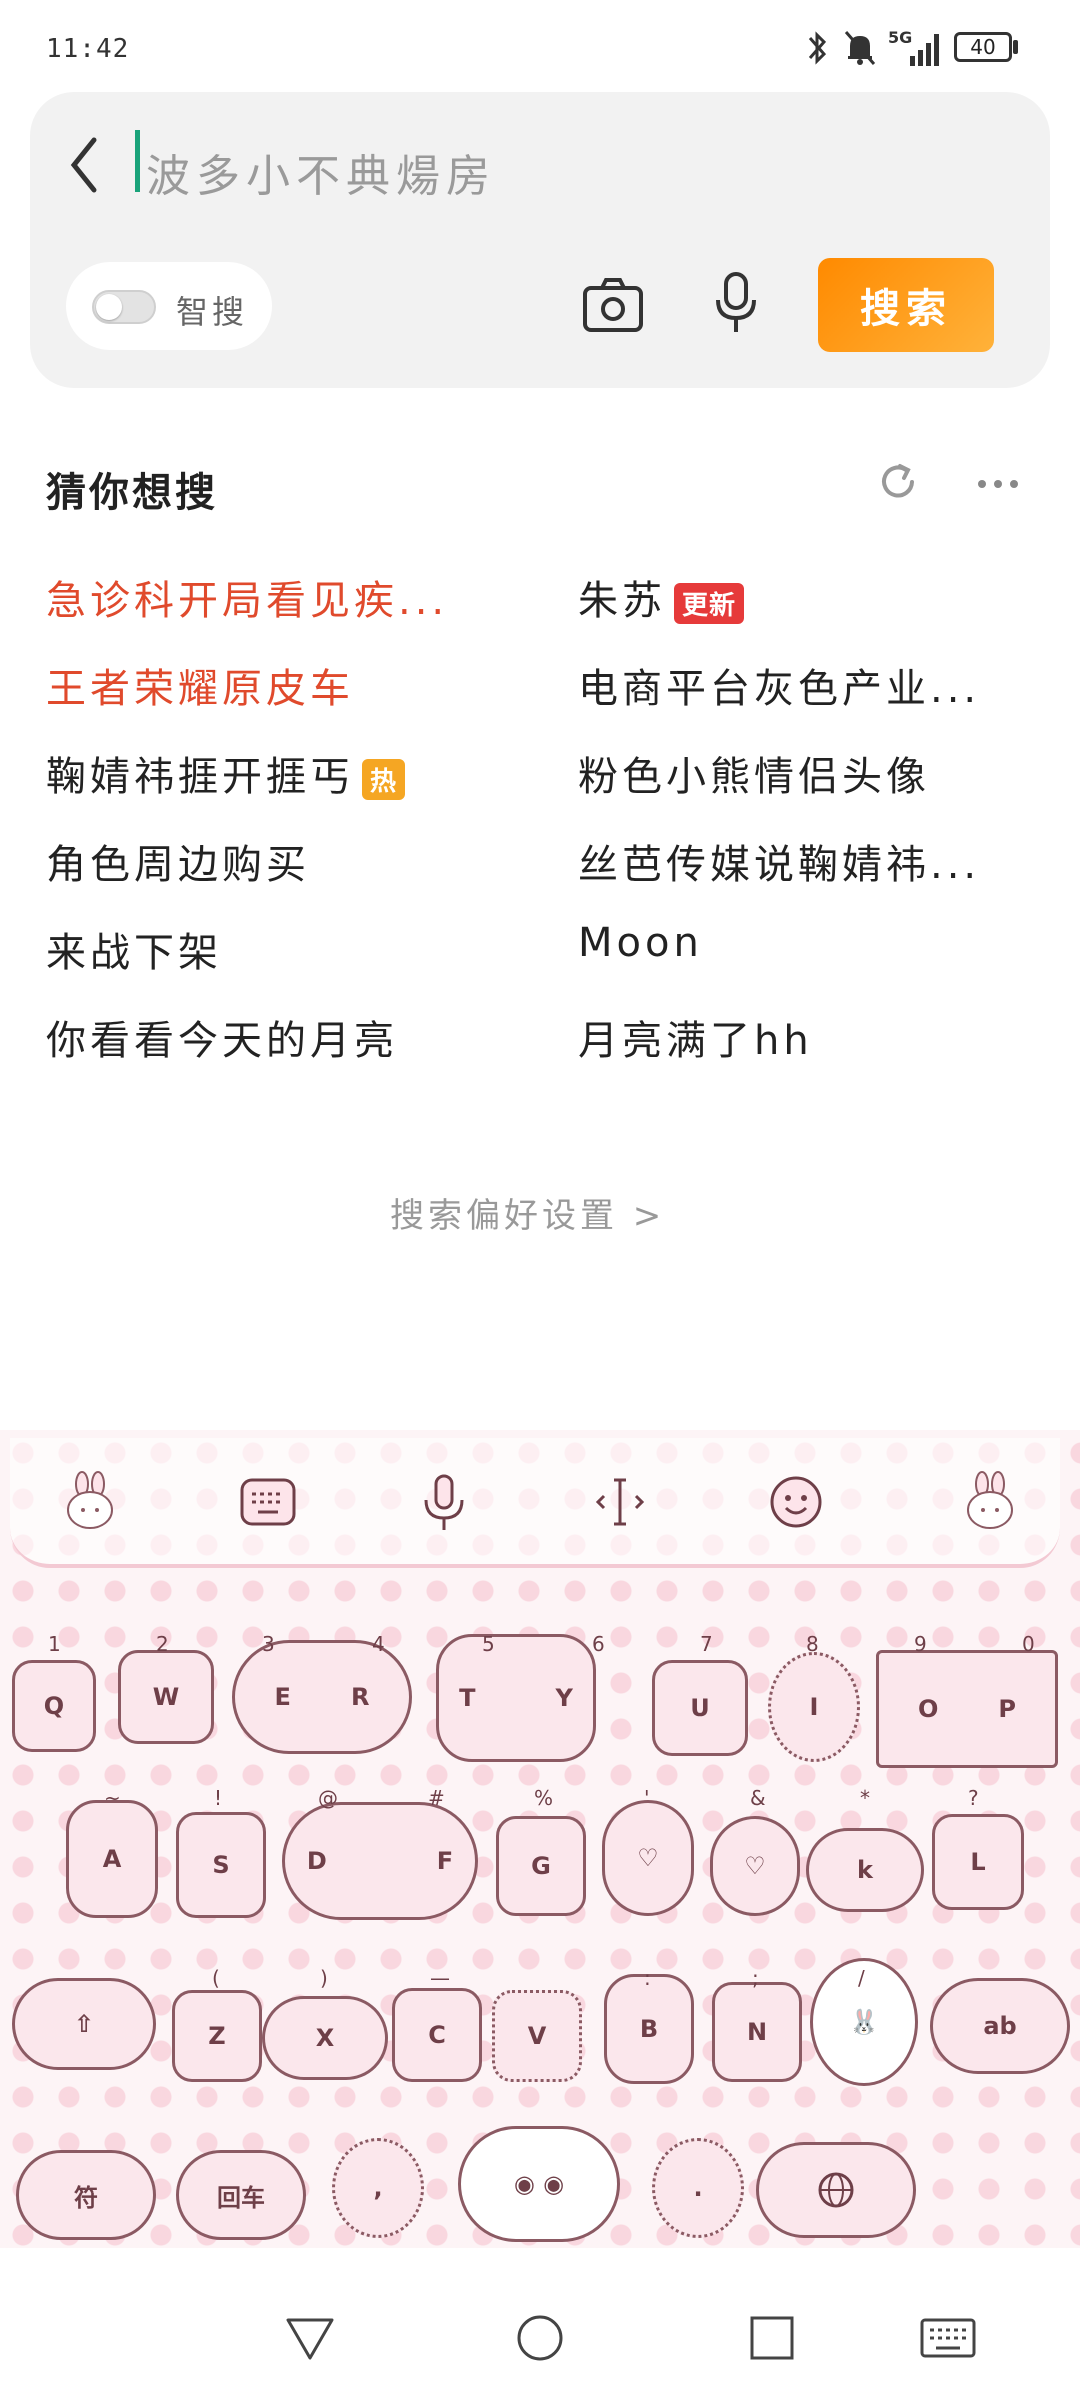 The height and width of the screenshot is (2400, 1080). I want to click on globe-key, so click(836, 2190).